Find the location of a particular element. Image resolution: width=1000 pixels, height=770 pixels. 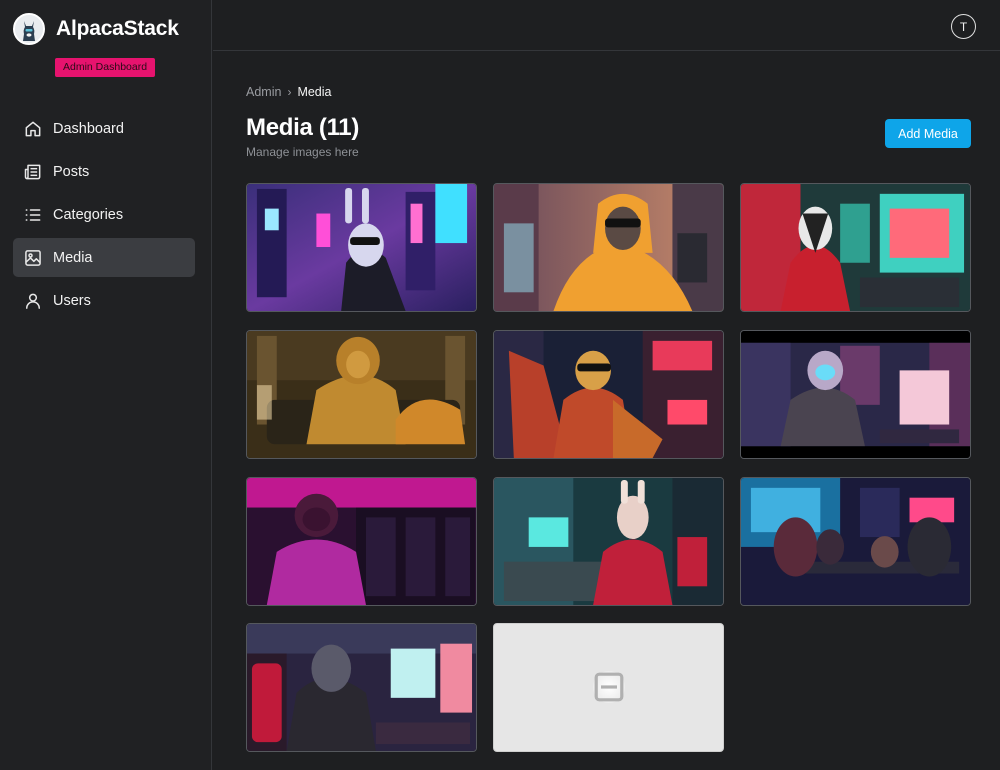

breadcrumb: Admin › Media is located at coordinates (288, 92).